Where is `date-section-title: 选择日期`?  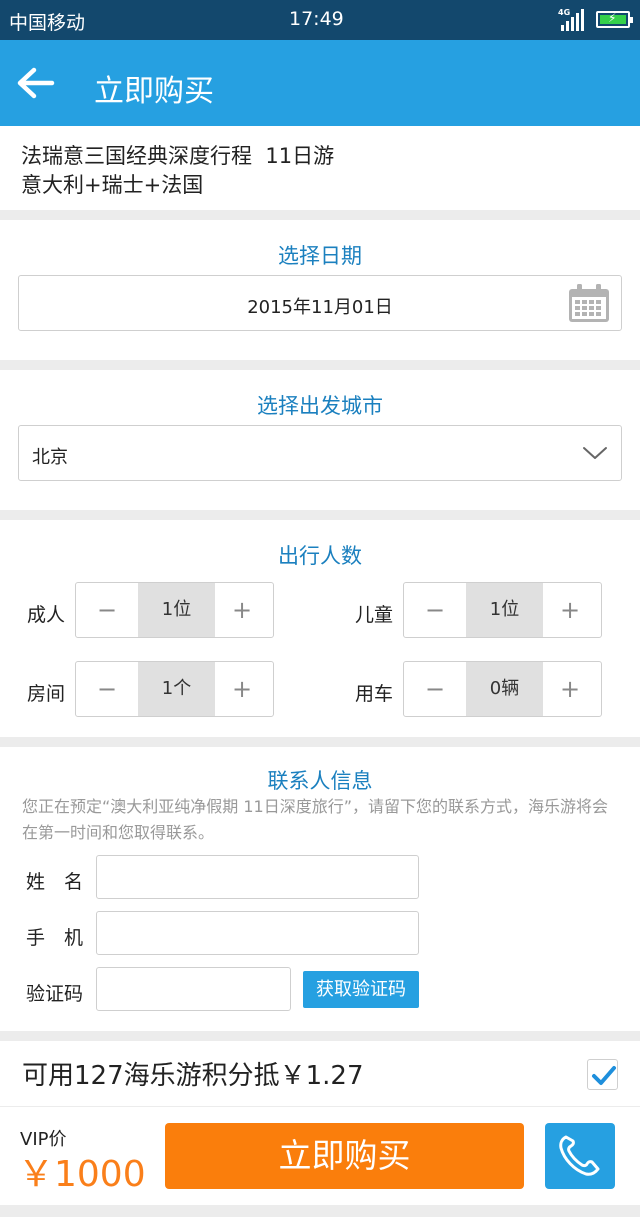 date-section-title: 选择日期 is located at coordinates (320, 256).